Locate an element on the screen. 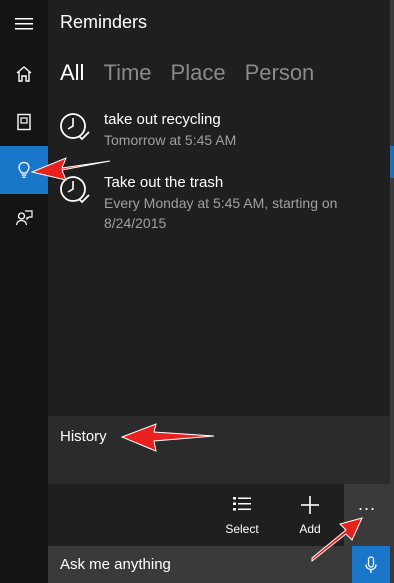 The image size is (394, 583). tab-time: Time is located at coordinates (127, 73).